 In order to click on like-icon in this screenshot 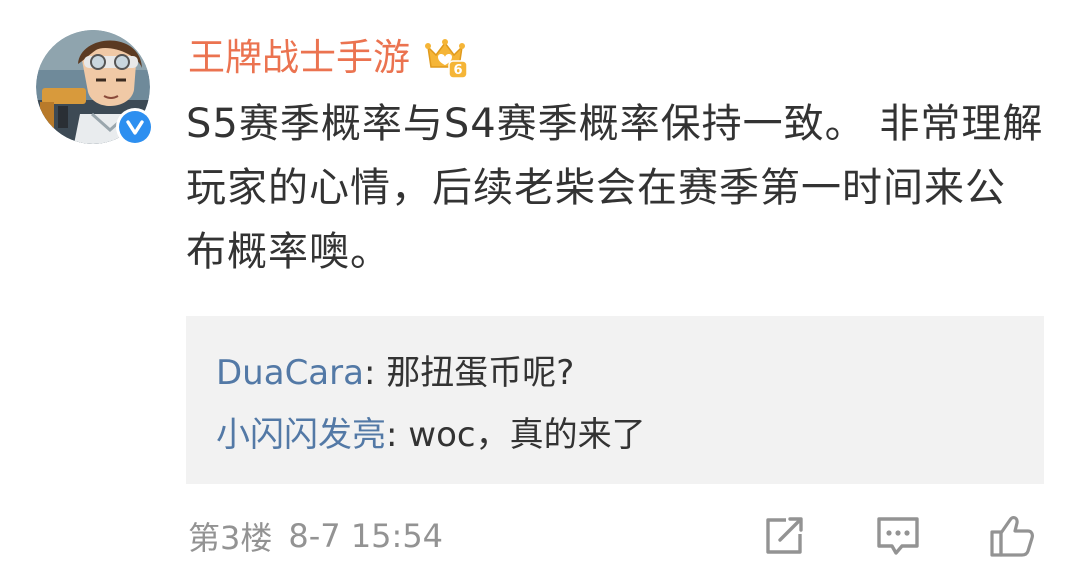, I will do `click(1012, 536)`.